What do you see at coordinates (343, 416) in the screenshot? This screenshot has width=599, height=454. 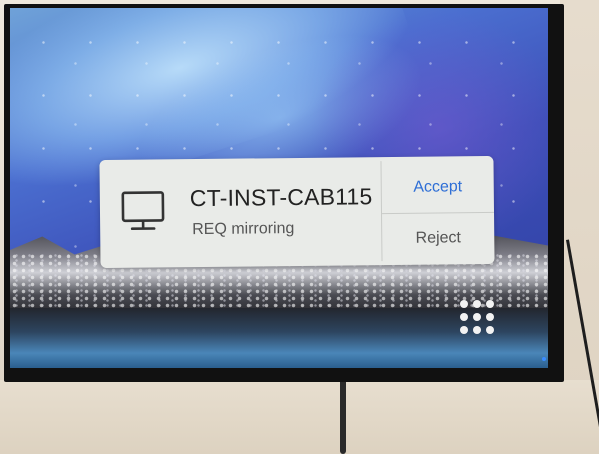 I see `tv-cable` at bounding box center [343, 416].